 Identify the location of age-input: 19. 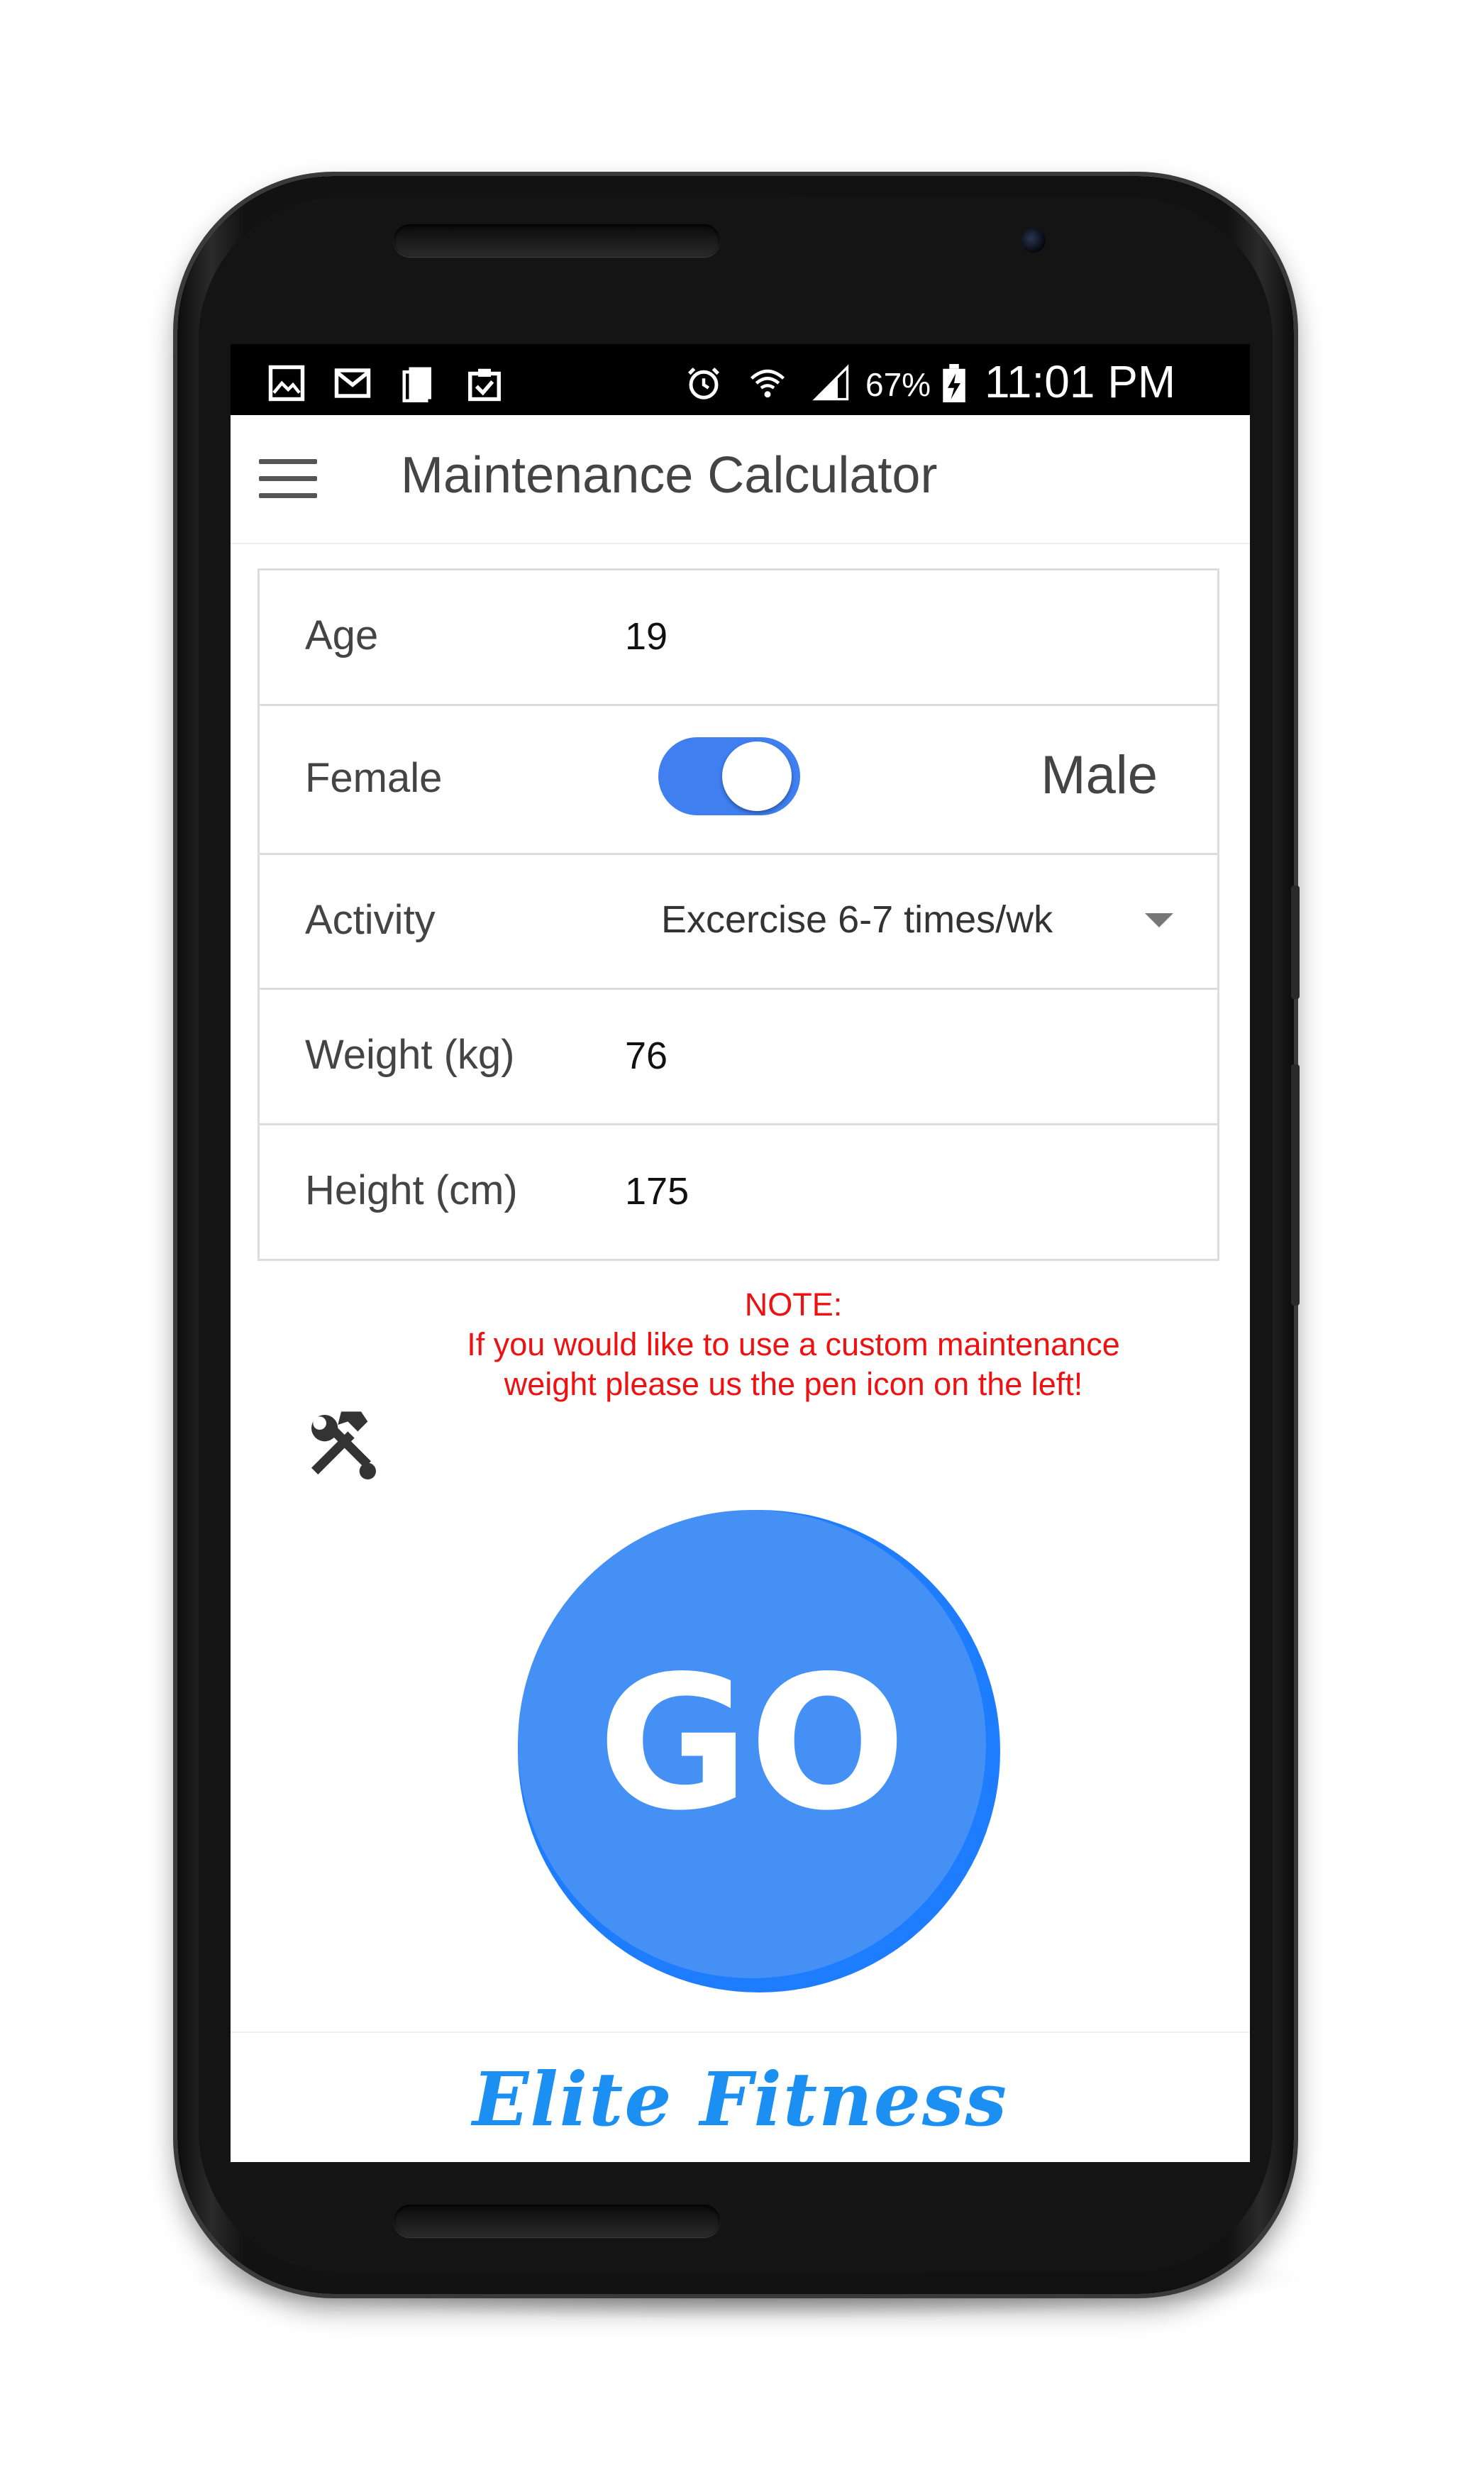
(646, 636).